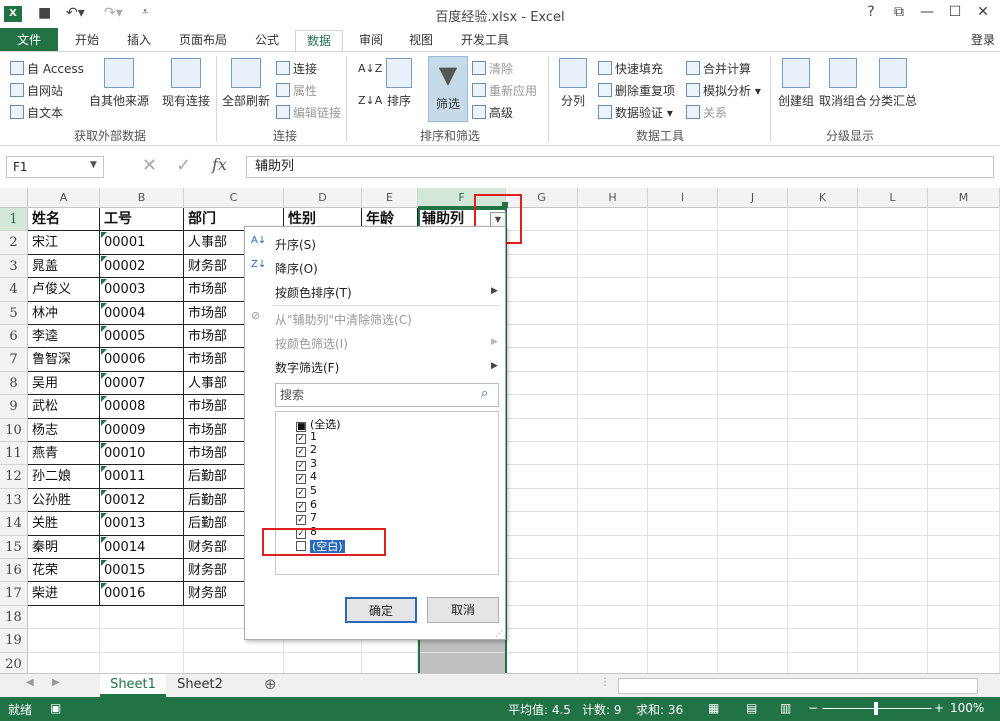 The height and width of the screenshot is (721, 1000). I want to click on row-header: 5, so click(14, 313).